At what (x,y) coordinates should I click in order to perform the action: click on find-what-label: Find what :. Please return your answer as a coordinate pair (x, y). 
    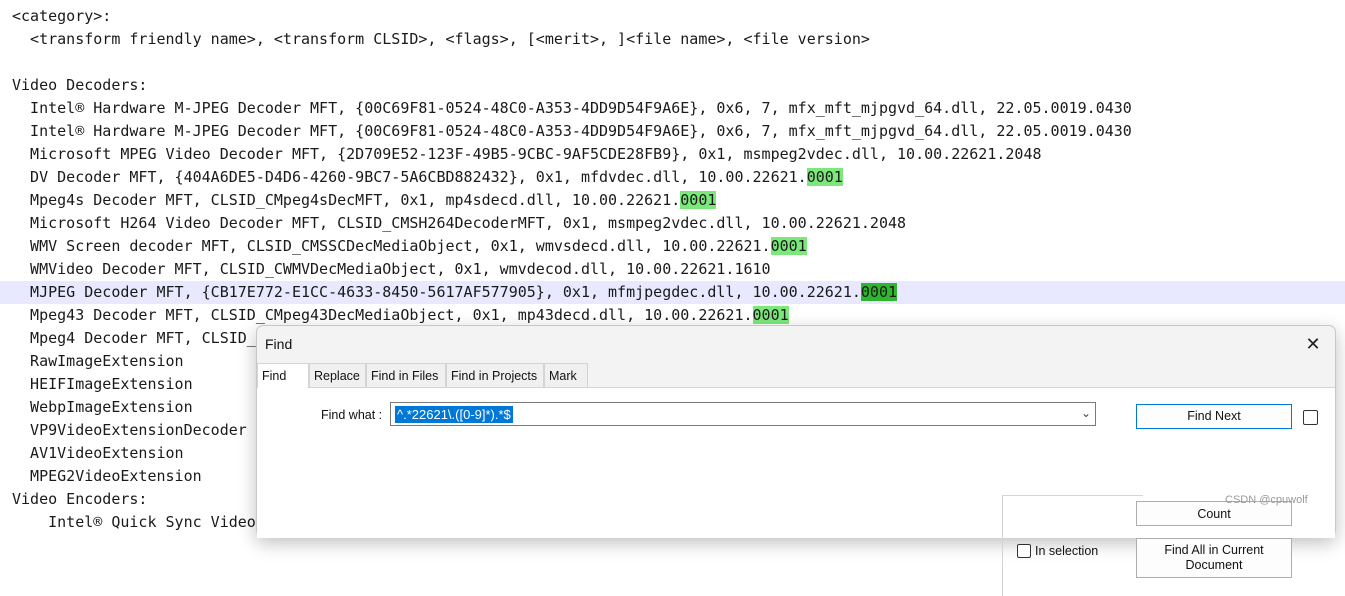
    Looking at the image, I should click on (352, 415).